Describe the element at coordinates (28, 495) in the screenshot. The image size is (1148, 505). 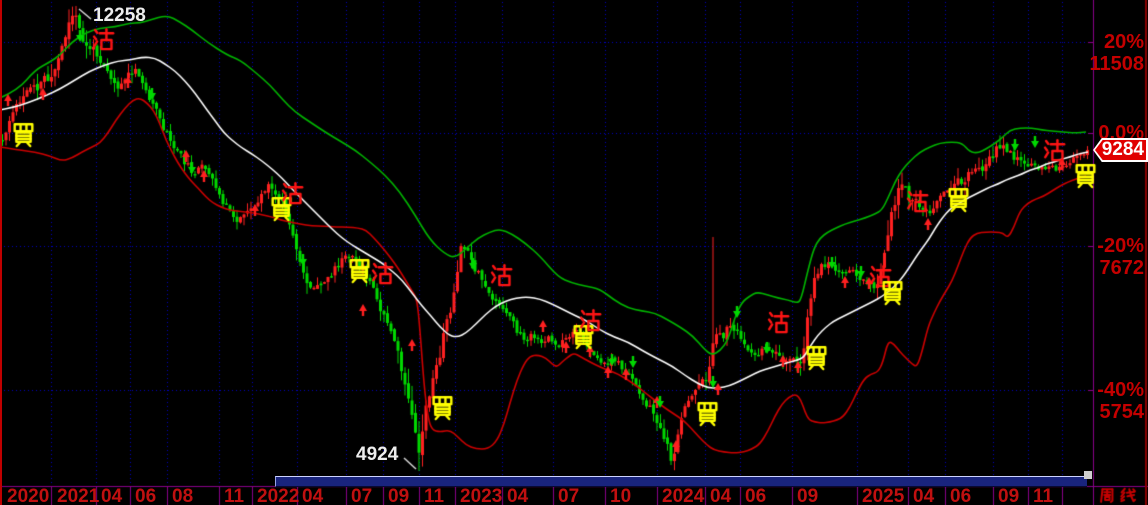
I see `x-axis-tick-label: 2020` at that location.